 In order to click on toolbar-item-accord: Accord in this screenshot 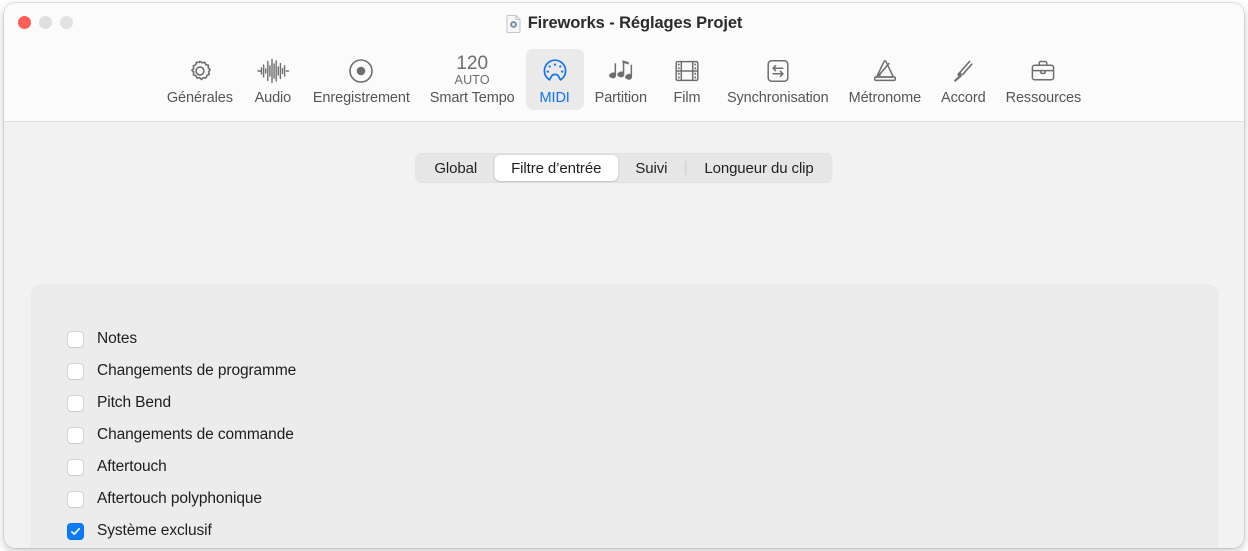, I will do `click(963, 79)`.